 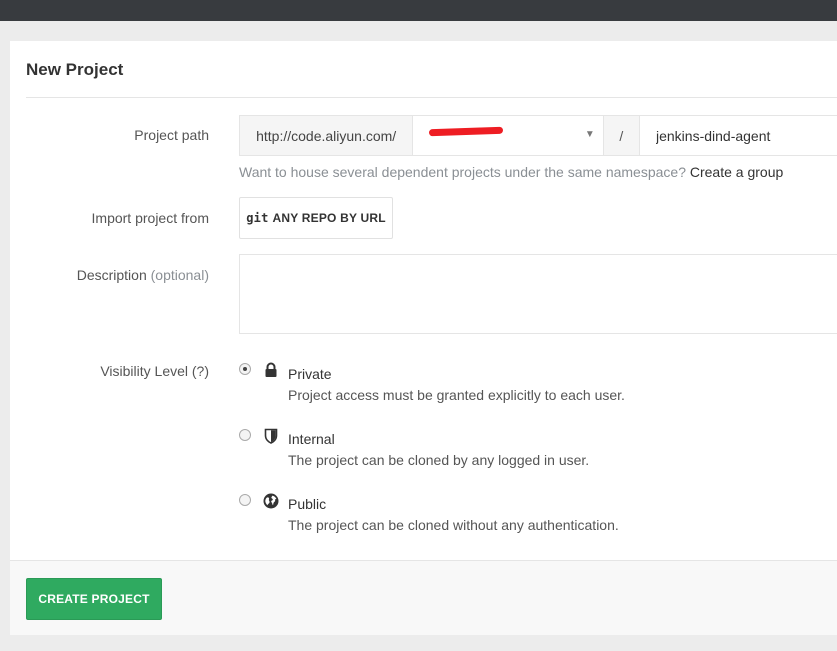 What do you see at coordinates (736, 172) in the screenshot?
I see `create-group-link: Create a group` at bounding box center [736, 172].